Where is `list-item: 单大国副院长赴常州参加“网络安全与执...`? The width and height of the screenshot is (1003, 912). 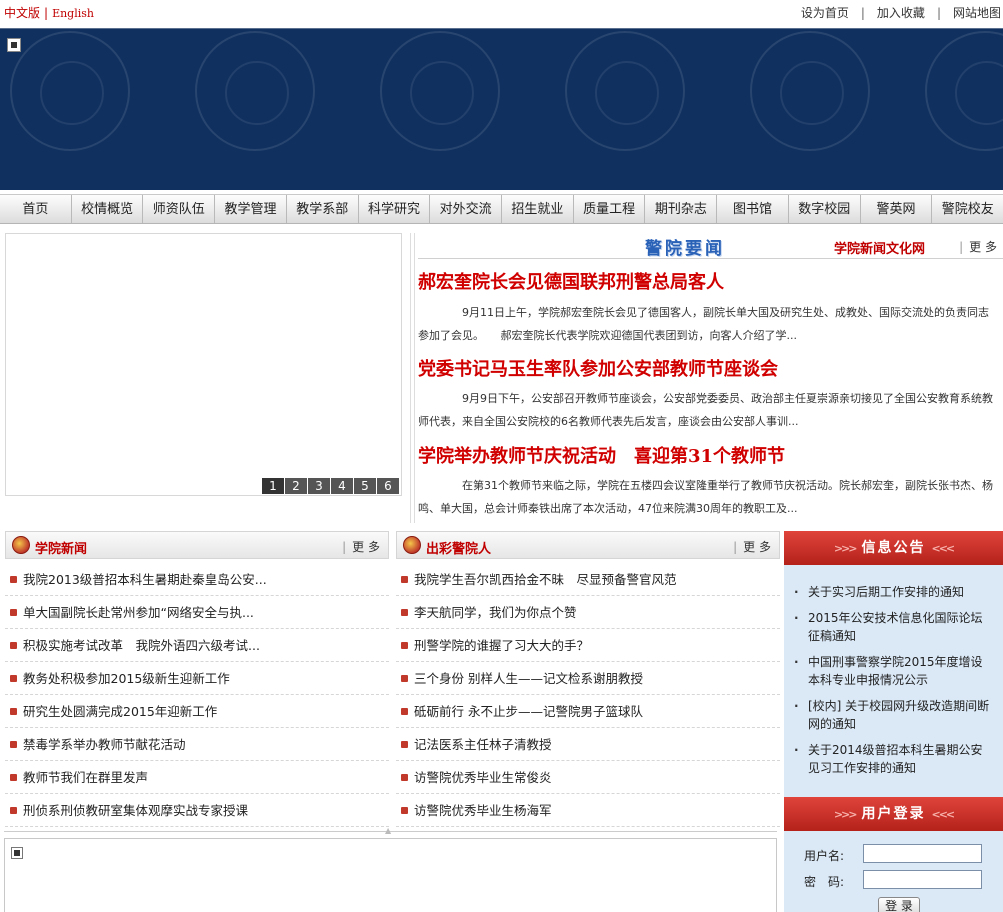
list-item: 单大国副院长赴常州参加“网络安全与执... is located at coordinates (197, 612).